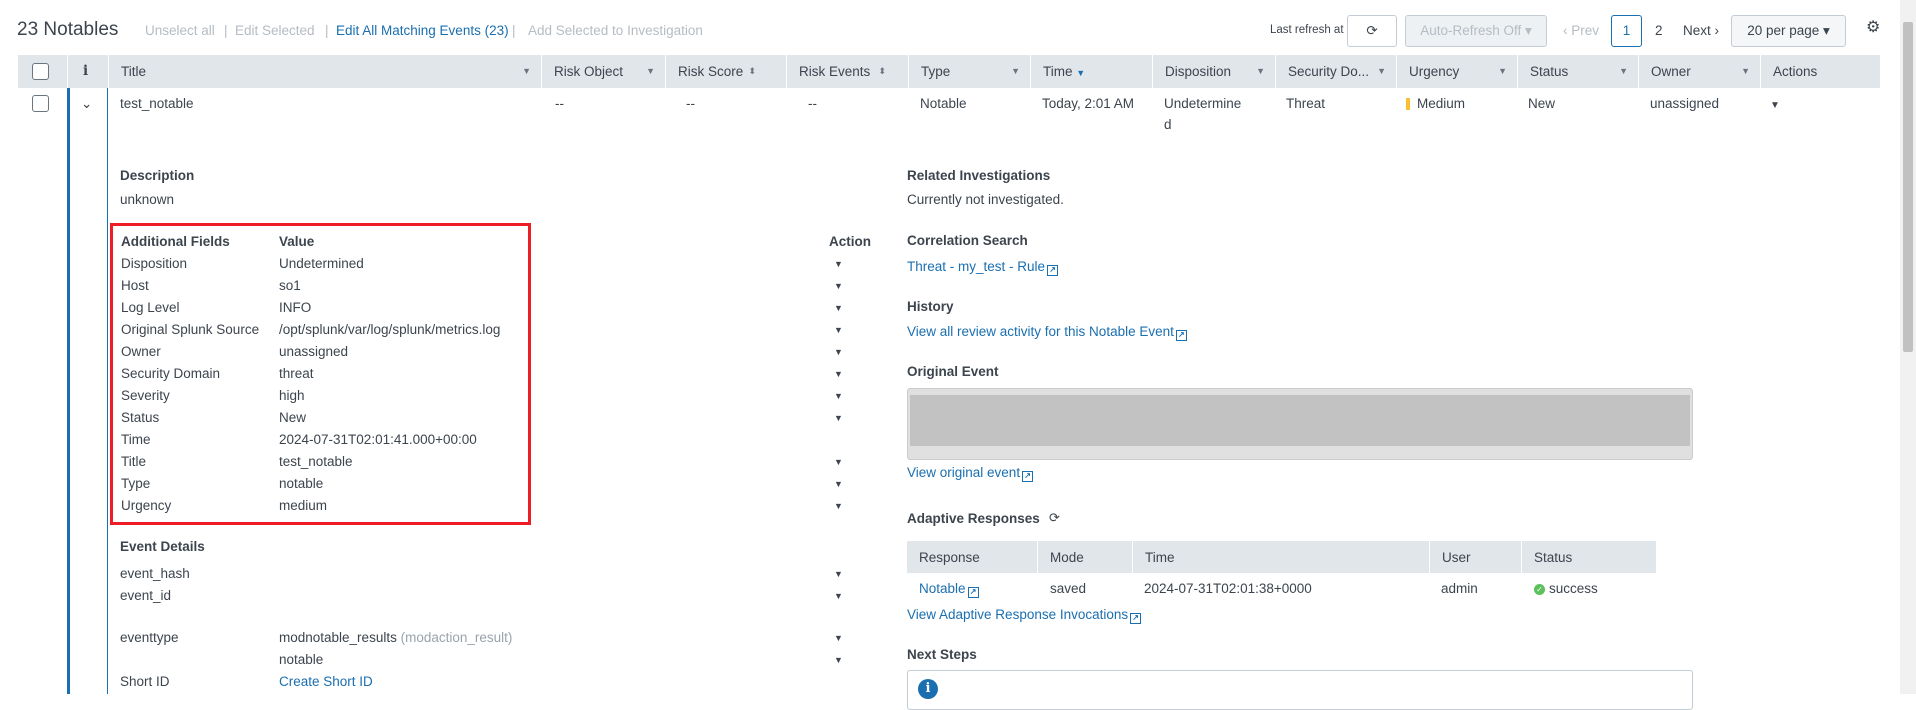  Describe the element at coordinates (725, 71) in the screenshot. I see `column-risk-score: Risk Score ⬍` at that location.